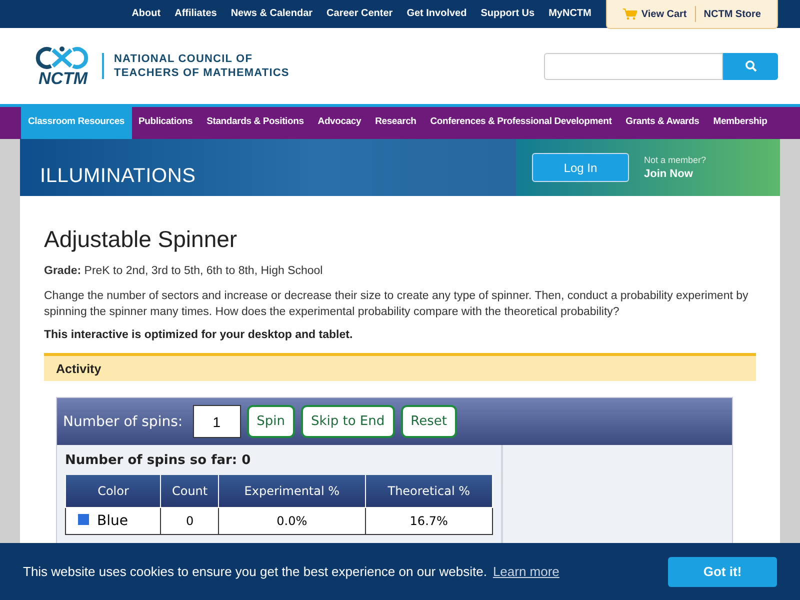 The width and height of the screenshot is (800, 600). What do you see at coordinates (112, 520) in the screenshot?
I see `color-name: Blue` at bounding box center [112, 520].